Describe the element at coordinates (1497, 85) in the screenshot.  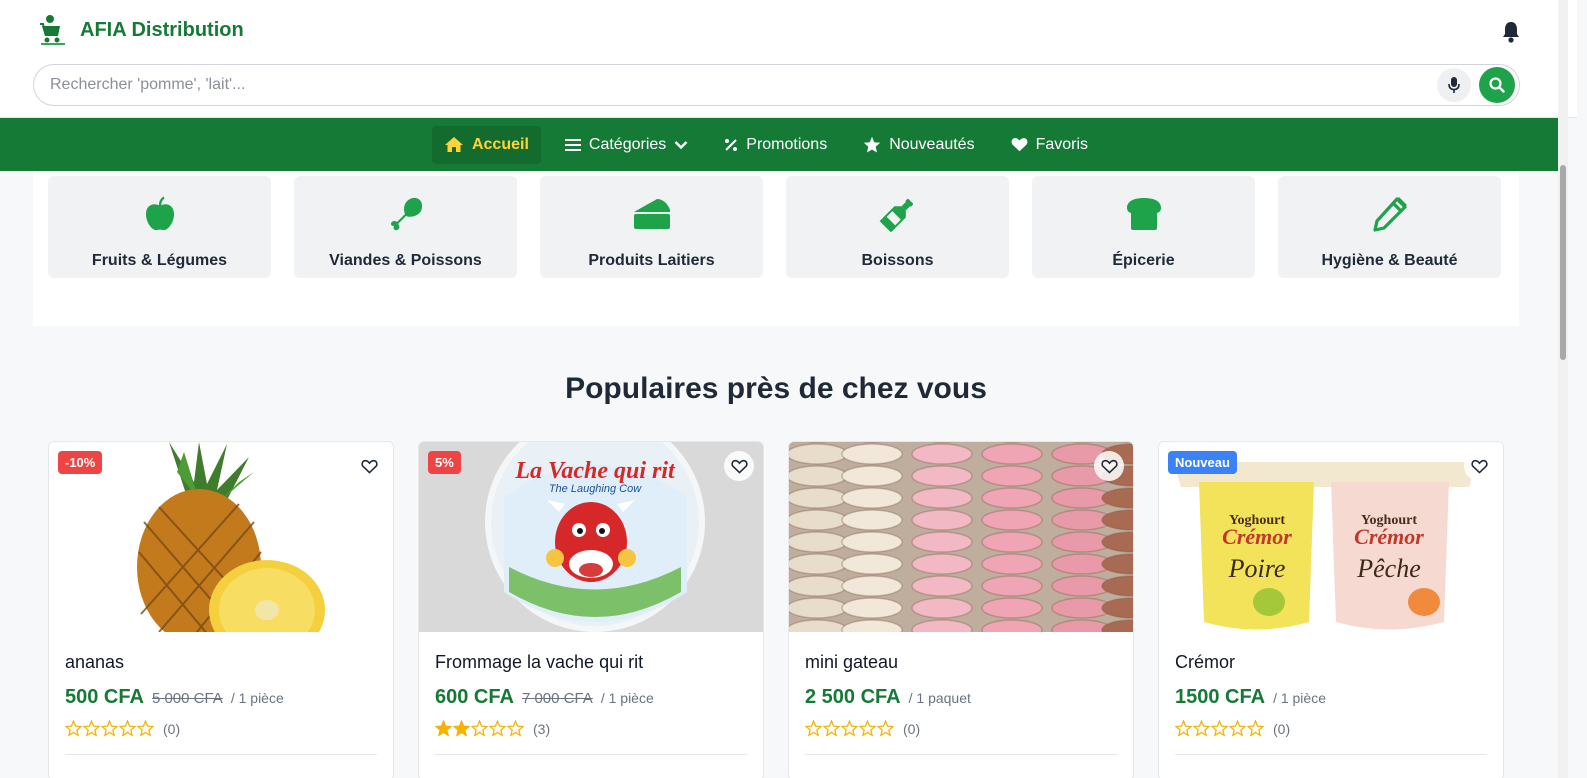
I see `search-button` at that location.